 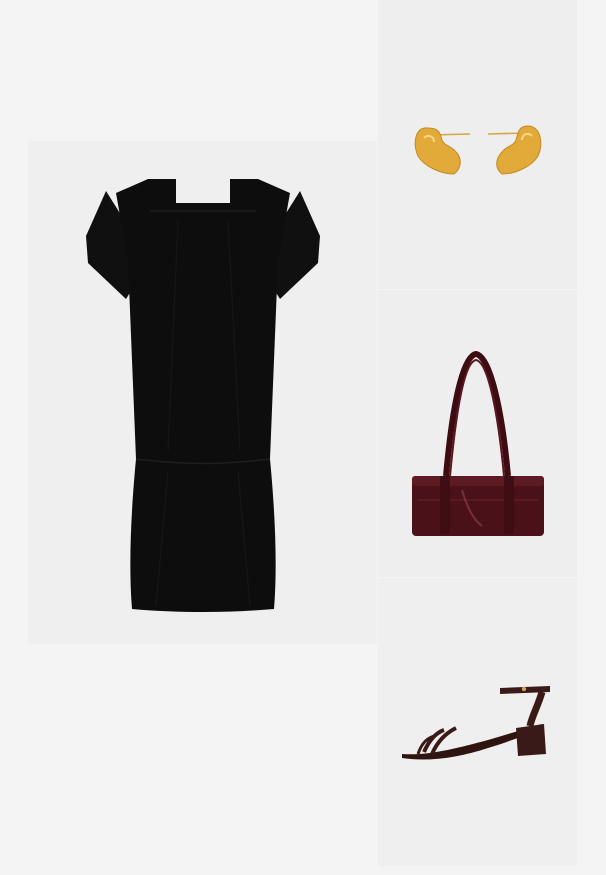 I want to click on earrings-product-tile, so click(x=477, y=144).